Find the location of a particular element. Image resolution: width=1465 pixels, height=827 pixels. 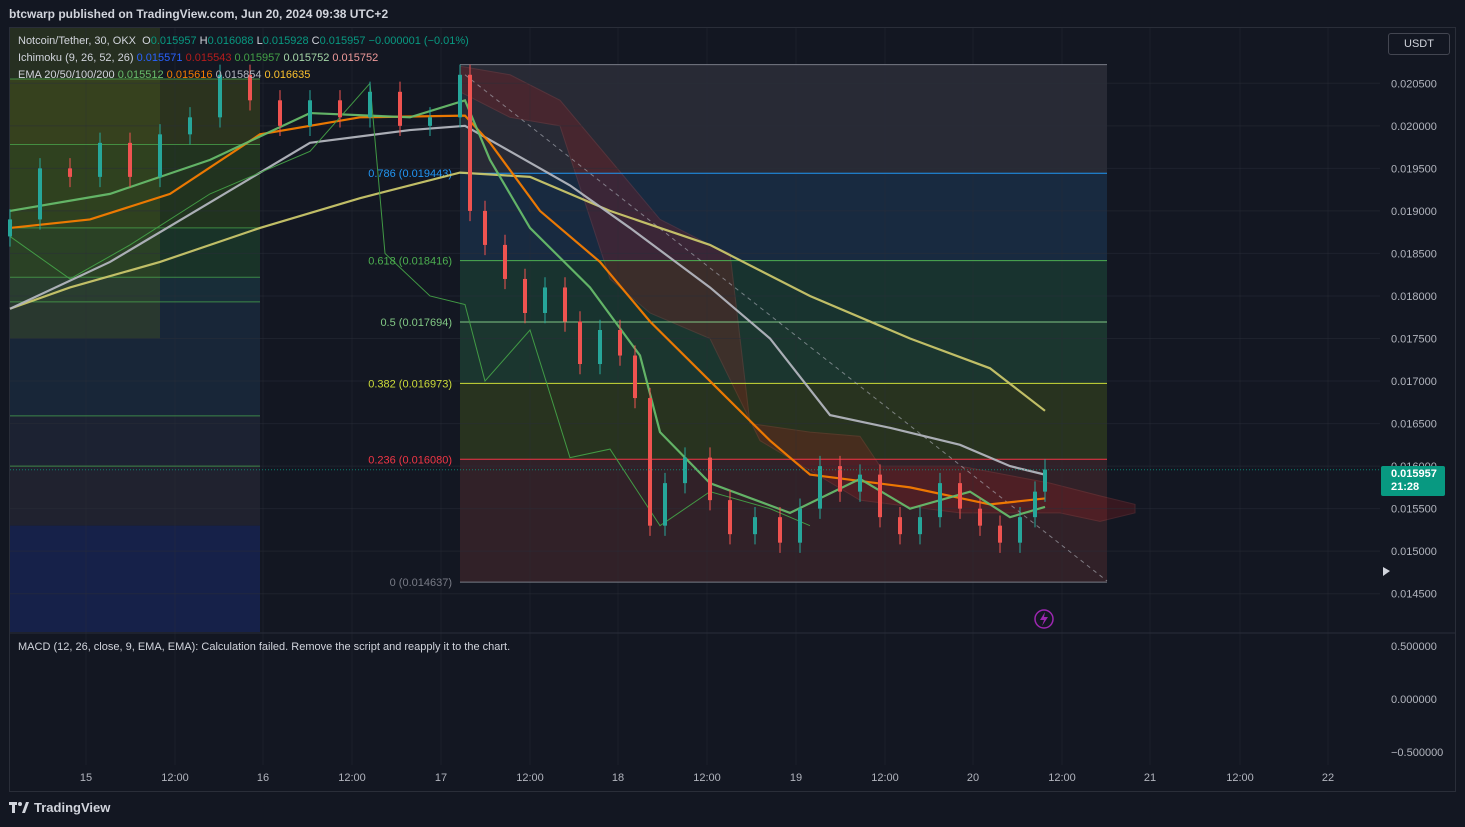

open-label: O is located at coordinates (146, 41).